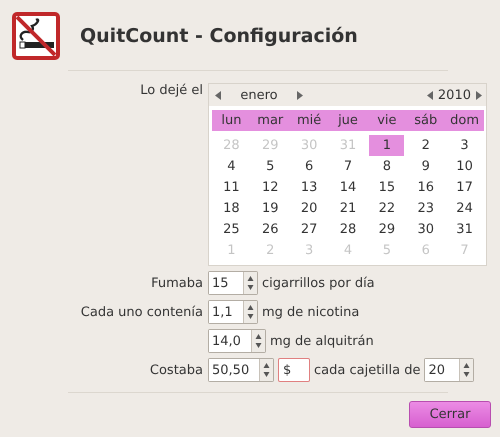  I want to click on calendar-day: 8, so click(386, 166).